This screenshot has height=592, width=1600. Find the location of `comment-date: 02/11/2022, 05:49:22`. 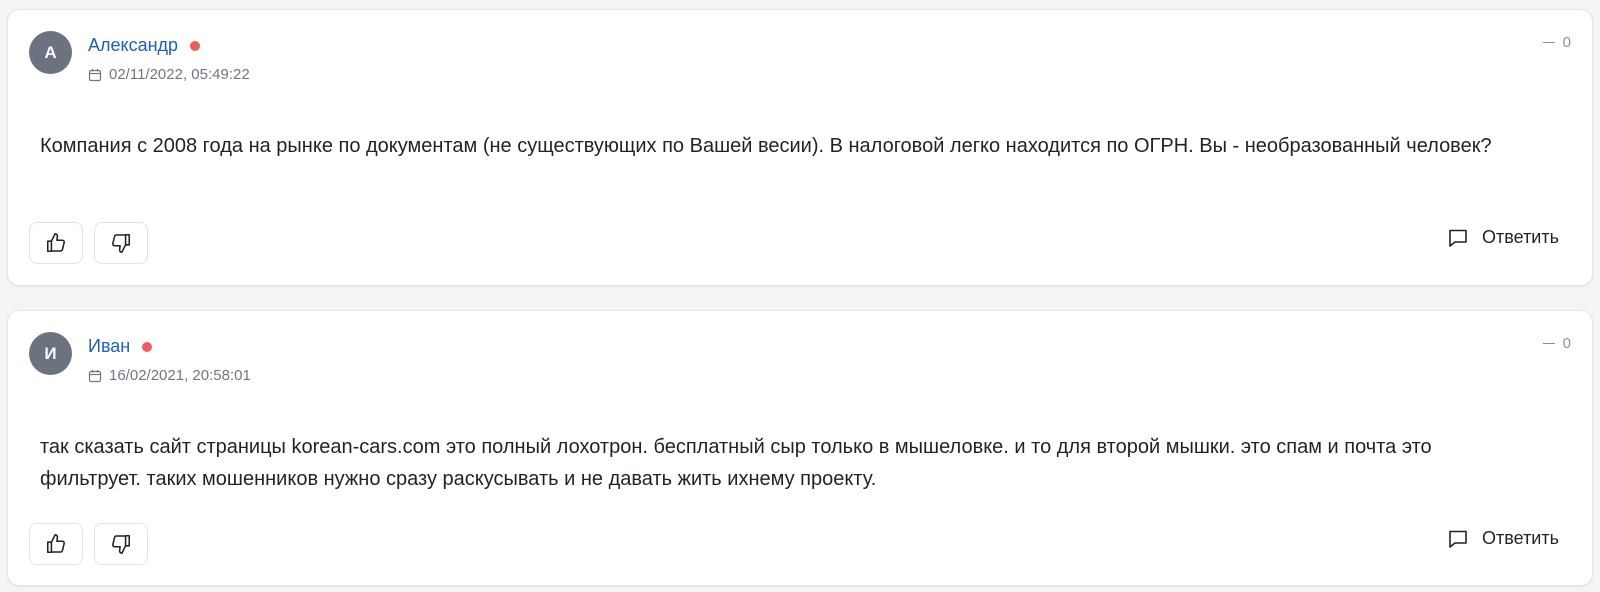

comment-date: 02/11/2022, 05:49:22 is located at coordinates (169, 74).